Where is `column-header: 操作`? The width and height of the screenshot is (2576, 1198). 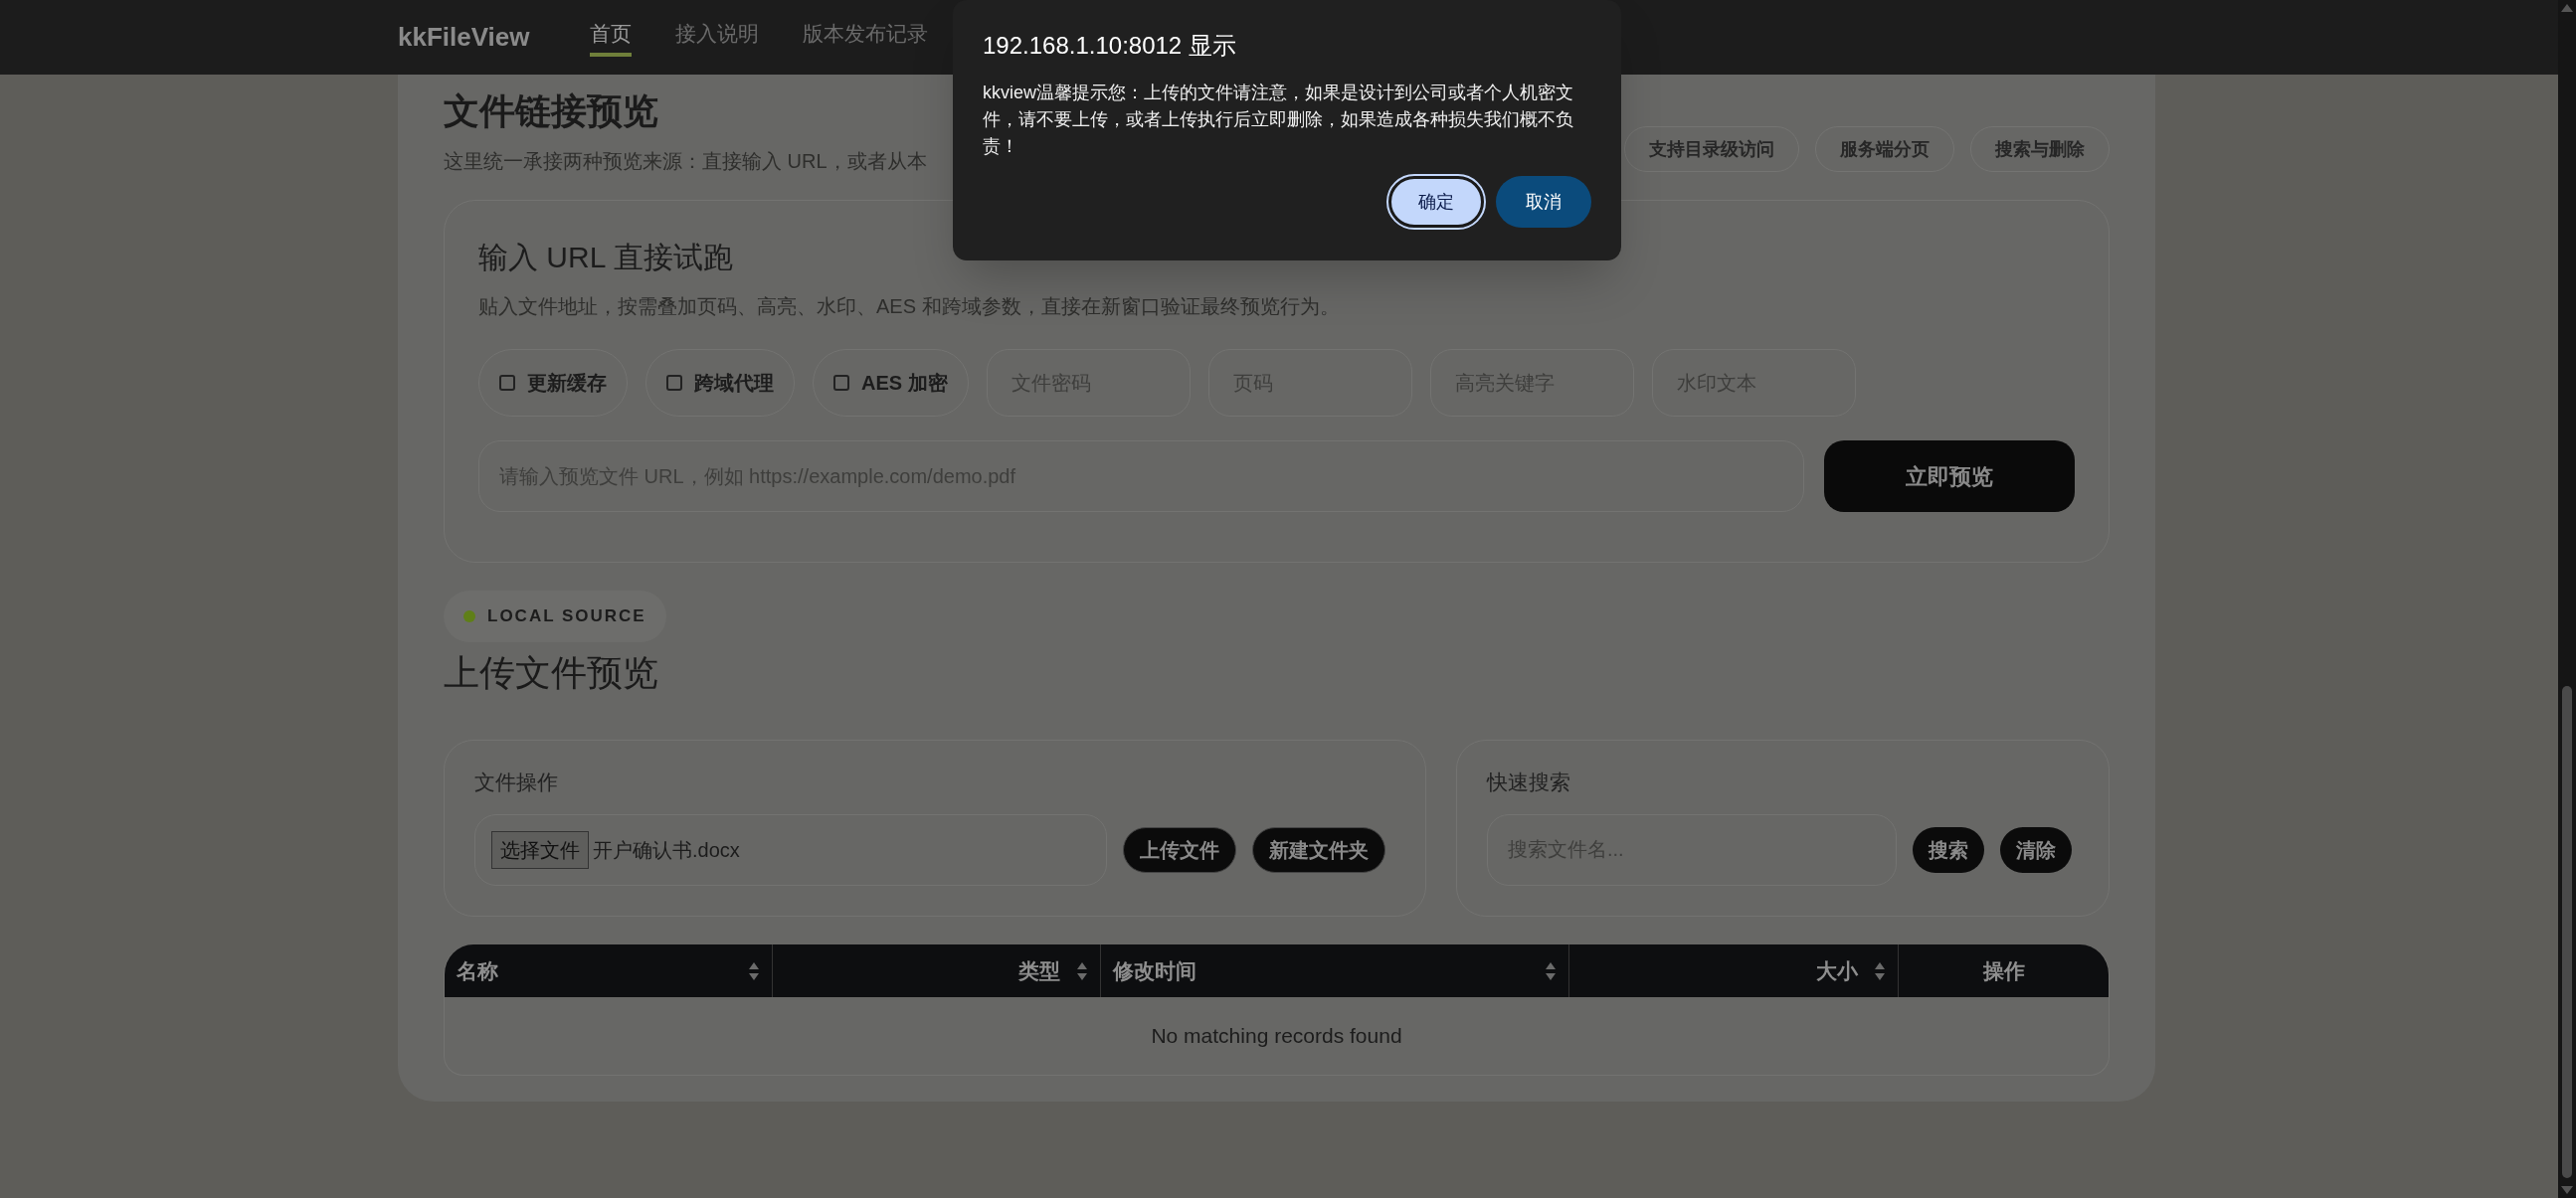 column-header: 操作 is located at coordinates (2004, 970).